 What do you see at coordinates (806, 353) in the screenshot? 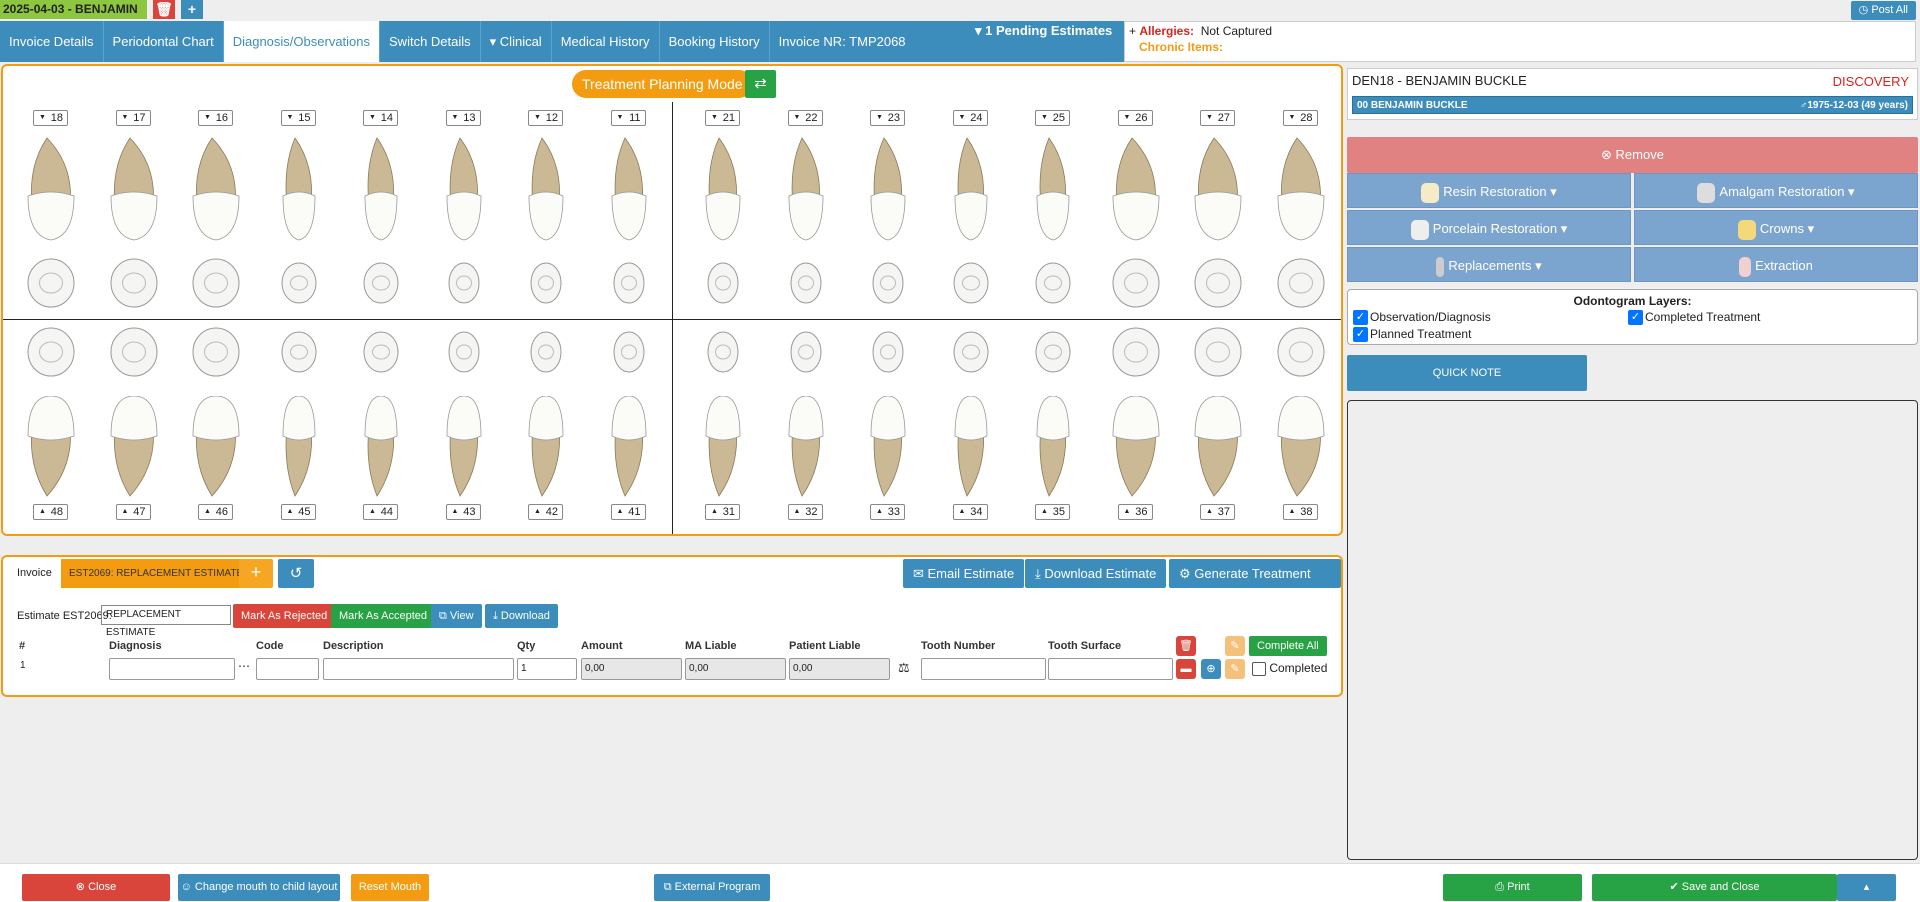
I see `tooth-32-occlusal-view` at bounding box center [806, 353].